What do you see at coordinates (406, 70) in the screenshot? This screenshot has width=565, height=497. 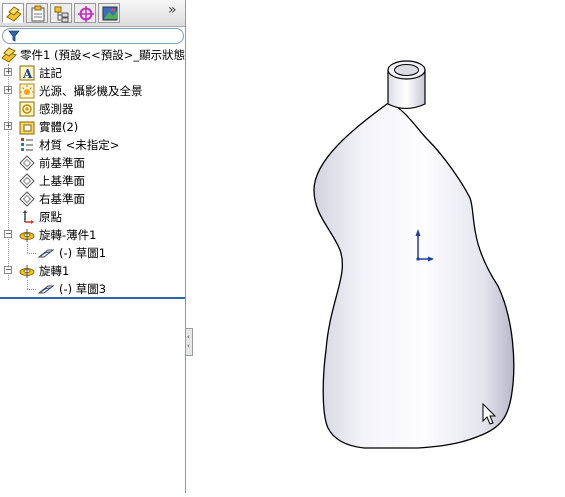 I see `bottle-opening` at bounding box center [406, 70].